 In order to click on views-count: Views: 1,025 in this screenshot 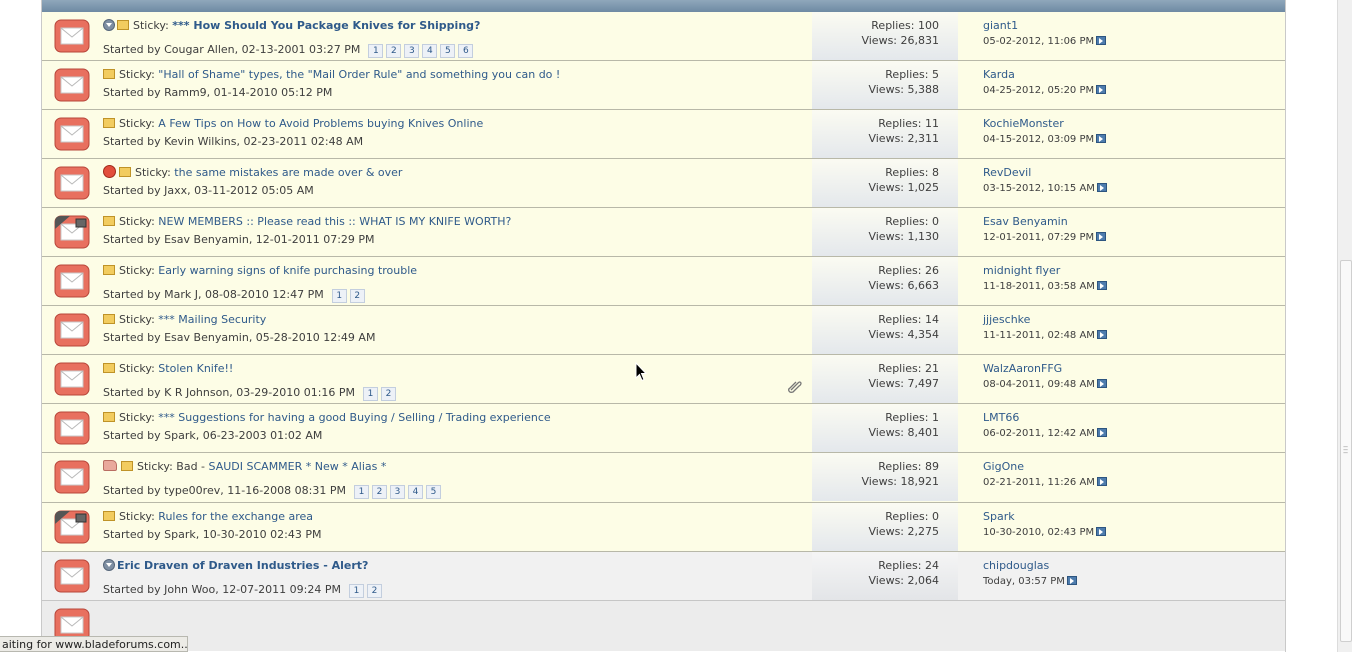, I will do `click(903, 187)`.